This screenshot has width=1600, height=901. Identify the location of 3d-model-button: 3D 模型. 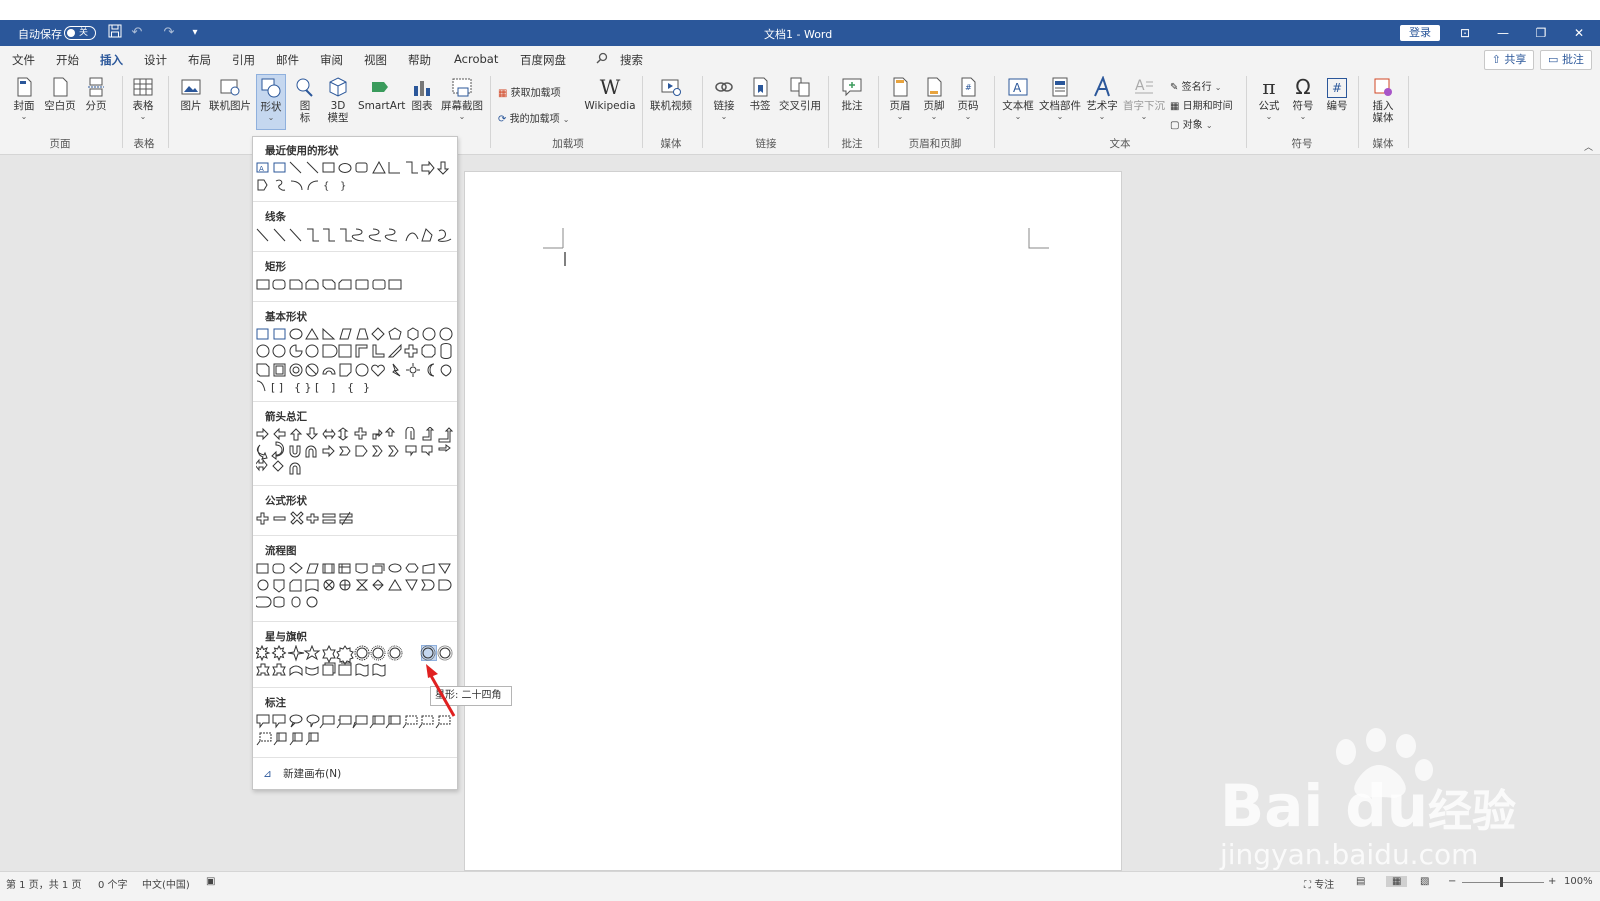
(338, 100).